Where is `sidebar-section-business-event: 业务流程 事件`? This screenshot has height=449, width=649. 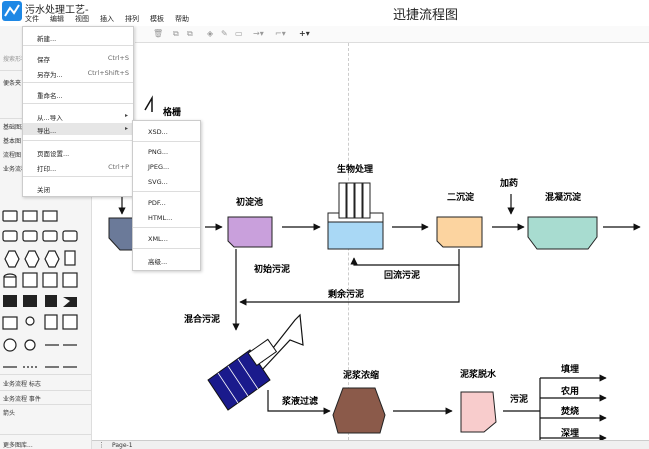 sidebar-section-business-event: 业务流程 事件 is located at coordinates (22, 398).